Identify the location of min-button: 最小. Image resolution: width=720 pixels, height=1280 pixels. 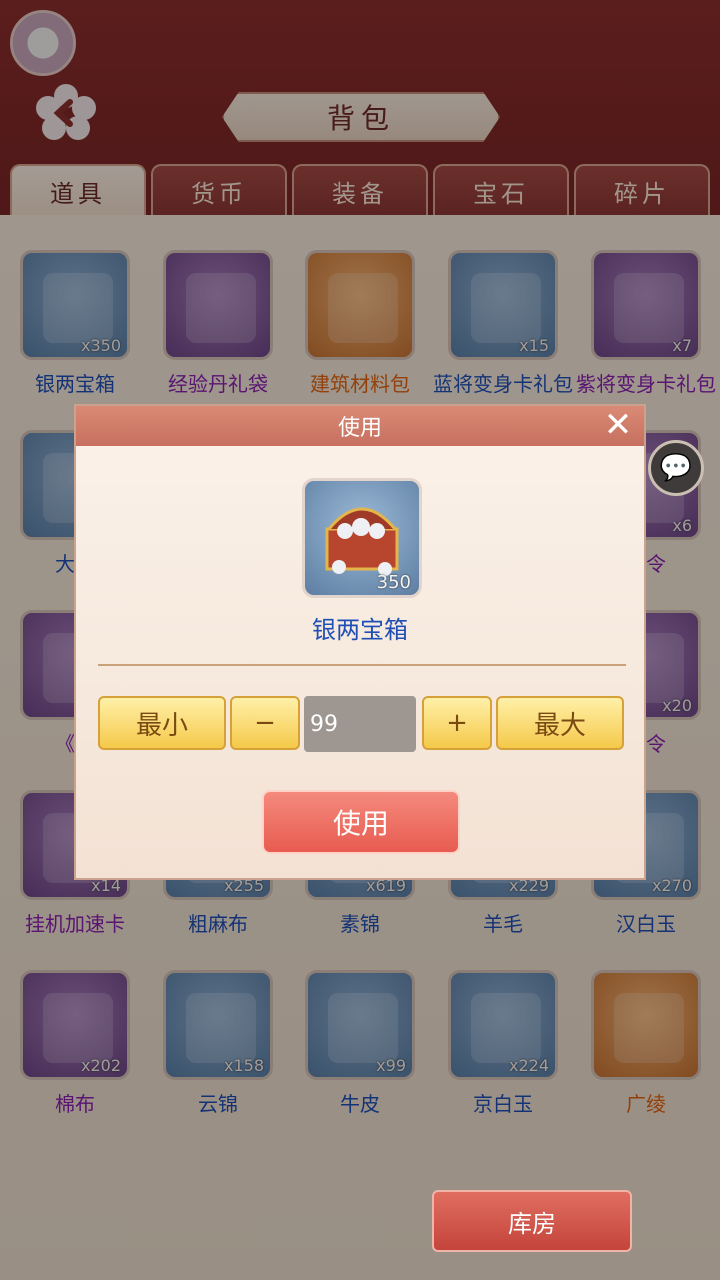
(162, 723).